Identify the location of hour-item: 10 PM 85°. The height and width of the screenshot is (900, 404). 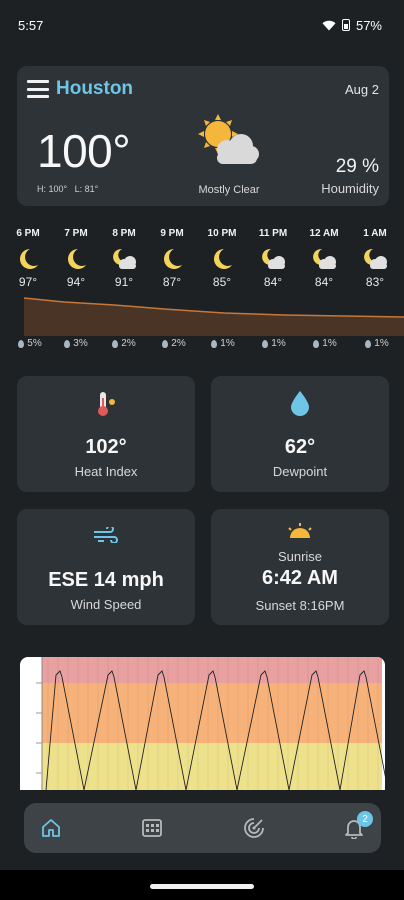
(222, 258).